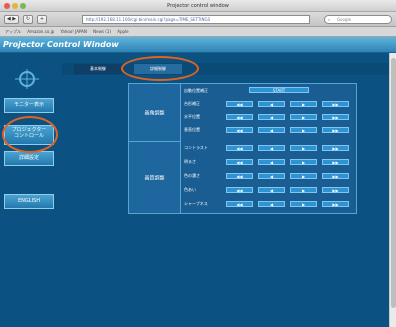  I want to click on sidebar-item-label: ENGLISH, so click(29, 201).